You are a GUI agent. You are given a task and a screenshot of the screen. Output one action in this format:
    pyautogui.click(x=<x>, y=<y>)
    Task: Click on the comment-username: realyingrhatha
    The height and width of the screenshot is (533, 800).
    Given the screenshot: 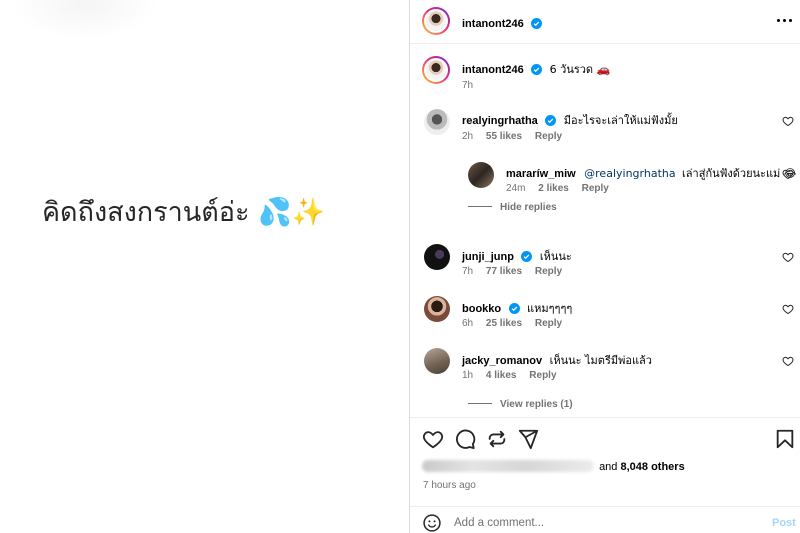 What is the action you would take?
    pyautogui.click(x=500, y=121)
    